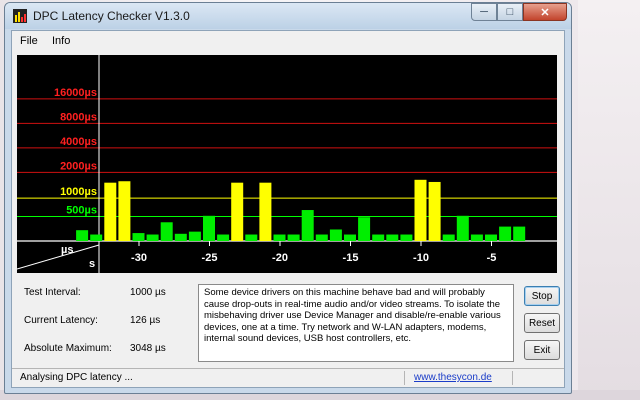  I want to click on absolute-maximum-value: 3048 µs, so click(148, 348).